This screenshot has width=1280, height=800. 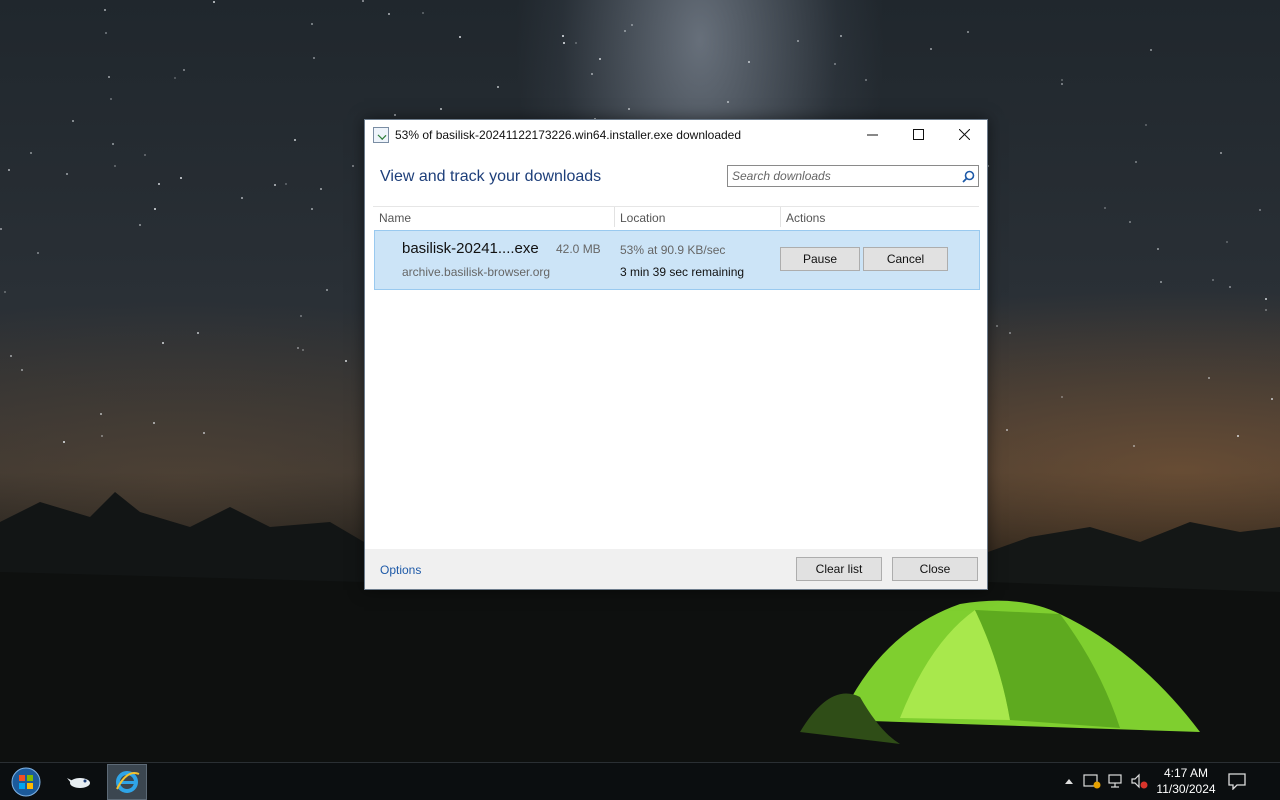 What do you see at coordinates (805, 218) in the screenshot?
I see `column-actions: Actions` at bounding box center [805, 218].